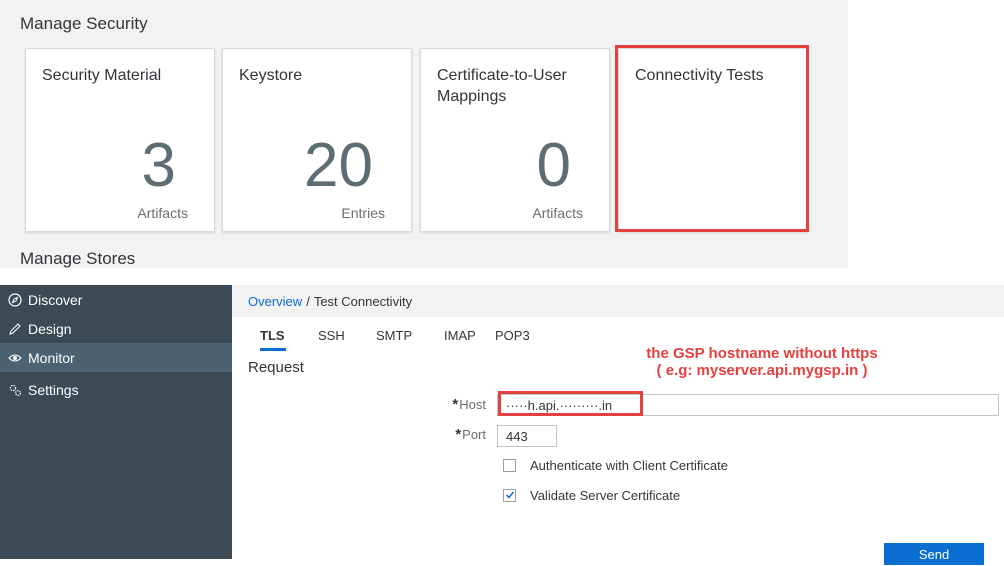 Image resolution: width=1004 pixels, height=566 pixels. I want to click on tab-ssh: SSH, so click(331, 335).